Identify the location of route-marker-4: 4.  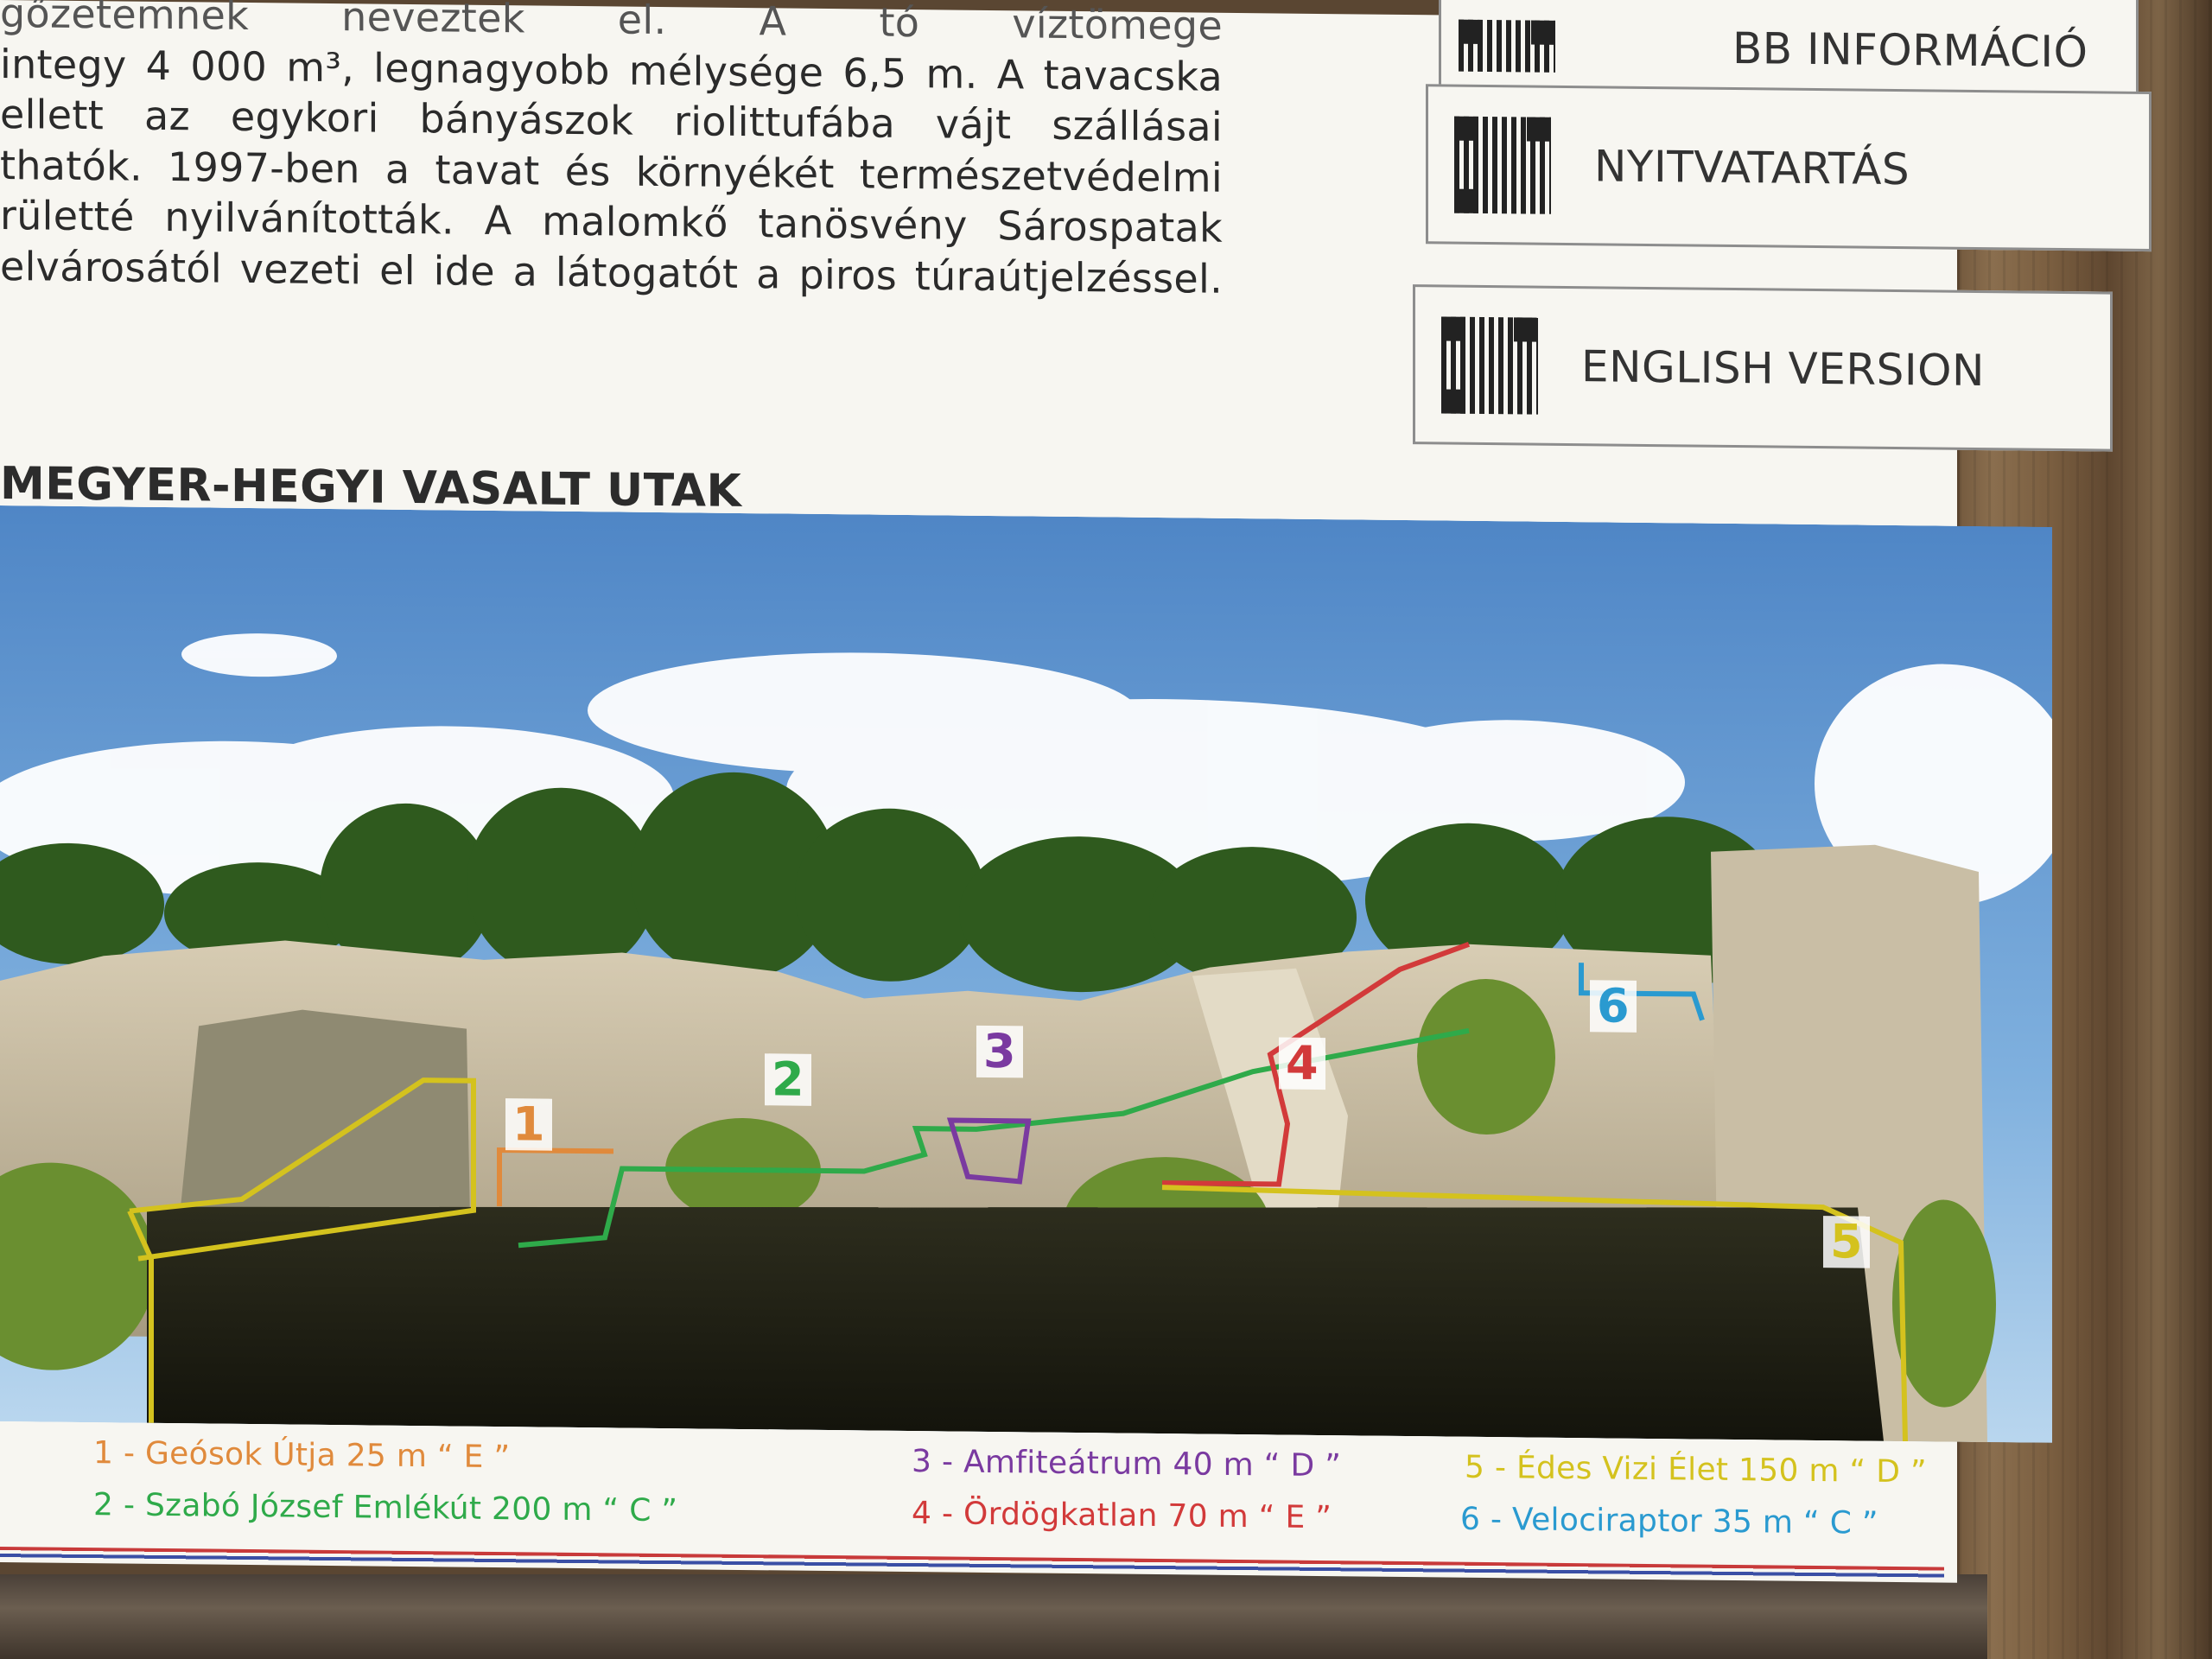
(1302, 1063).